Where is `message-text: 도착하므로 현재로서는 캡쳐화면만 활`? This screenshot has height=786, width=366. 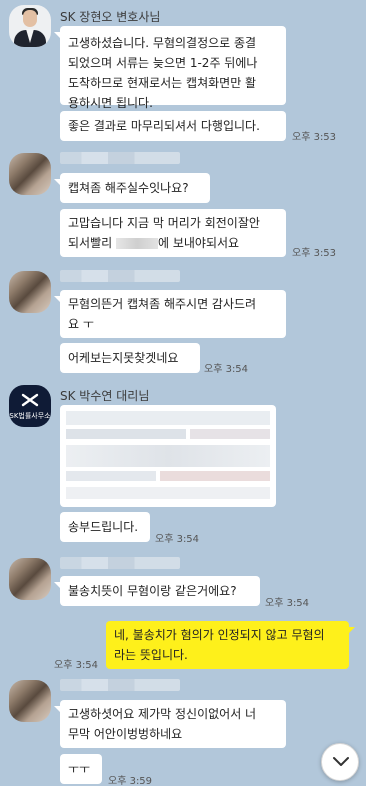 message-text: 도착하므로 현재로서는 캡쳐화면만 활 is located at coordinates (162, 83).